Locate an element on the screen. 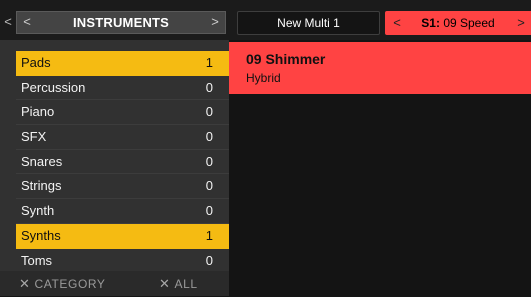 The height and width of the screenshot is (297, 531). collapse-arrow-icon: < is located at coordinates (8, 22).